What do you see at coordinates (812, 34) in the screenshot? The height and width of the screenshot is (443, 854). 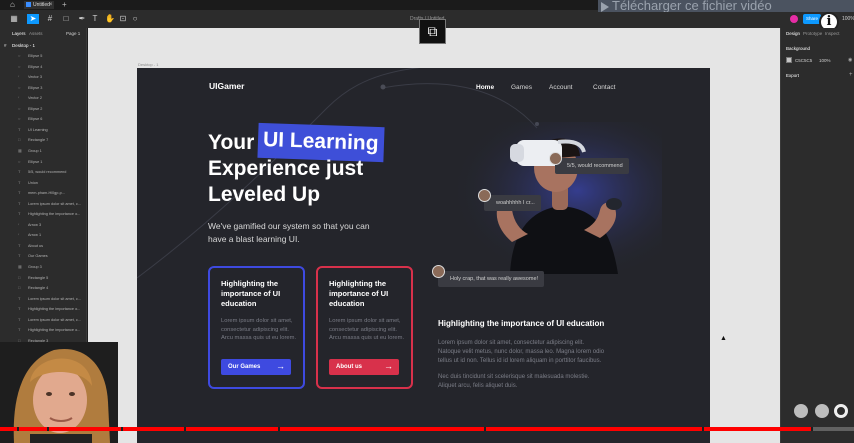 I see `tab-prototype: Prototype` at bounding box center [812, 34].